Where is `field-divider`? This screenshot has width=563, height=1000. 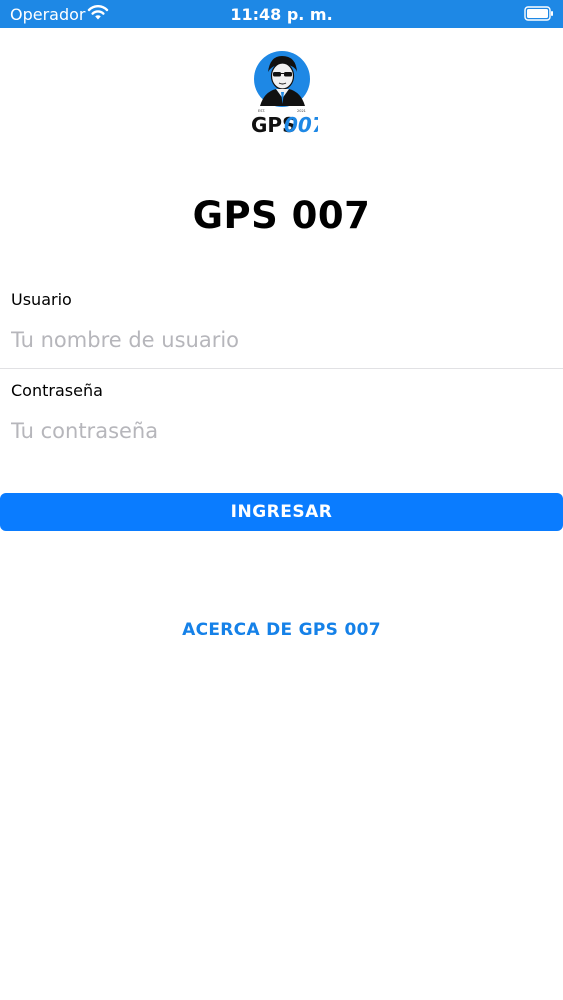
field-divider is located at coordinates (281, 368).